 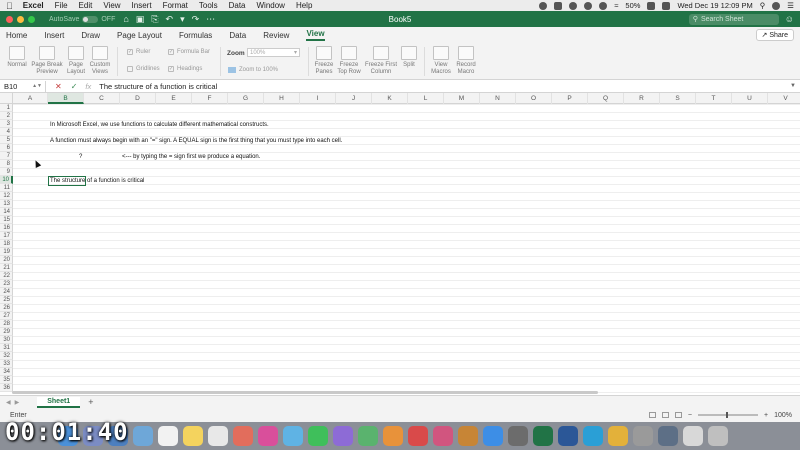 What do you see at coordinates (210, 98) in the screenshot?
I see `column-header-f: F` at bounding box center [210, 98].